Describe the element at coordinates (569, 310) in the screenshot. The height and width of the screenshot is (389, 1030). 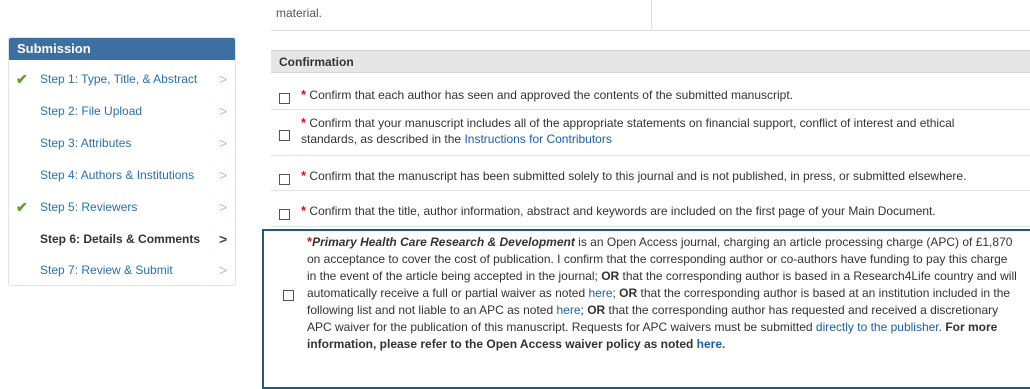
I see `institution-list-link: here` at that location.